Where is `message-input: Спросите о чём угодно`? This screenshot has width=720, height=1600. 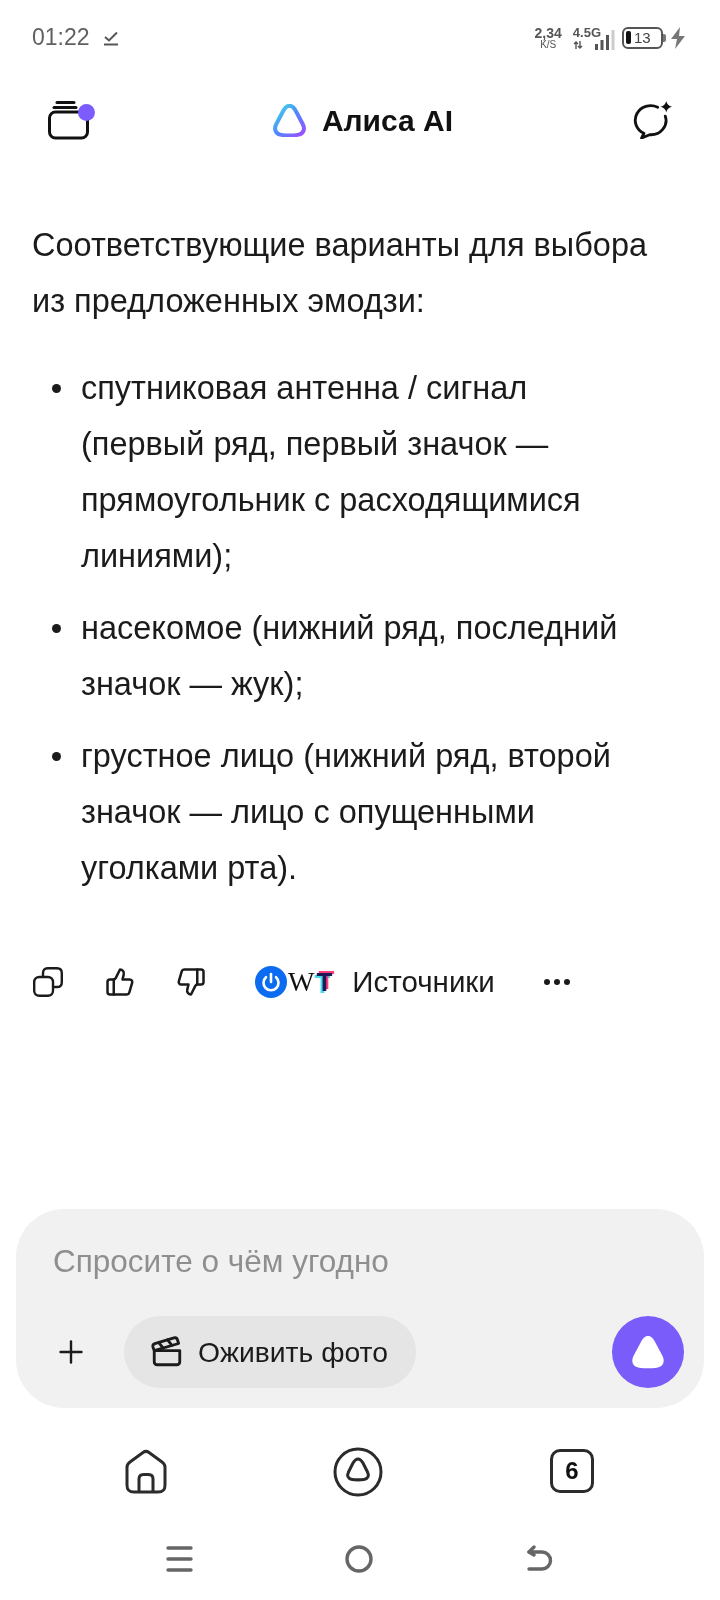 message-input: Спросите о чём угодно is located at coordinates (360, 1262).